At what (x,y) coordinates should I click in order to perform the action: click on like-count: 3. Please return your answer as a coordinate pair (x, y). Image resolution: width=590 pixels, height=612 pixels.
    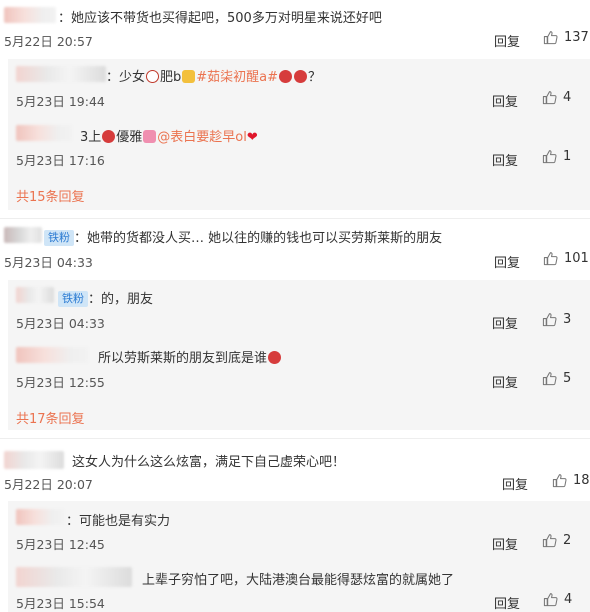
    Looking at the image, I should click on (567, 319).